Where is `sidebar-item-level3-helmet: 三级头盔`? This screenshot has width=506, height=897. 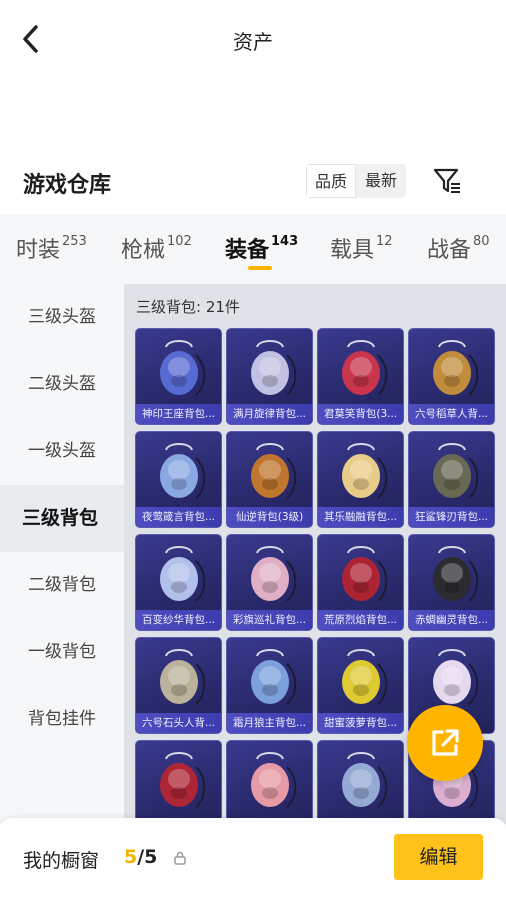 sidebar-item-level3-helmet: 三级头盔 is located at coordinates (62, 317).